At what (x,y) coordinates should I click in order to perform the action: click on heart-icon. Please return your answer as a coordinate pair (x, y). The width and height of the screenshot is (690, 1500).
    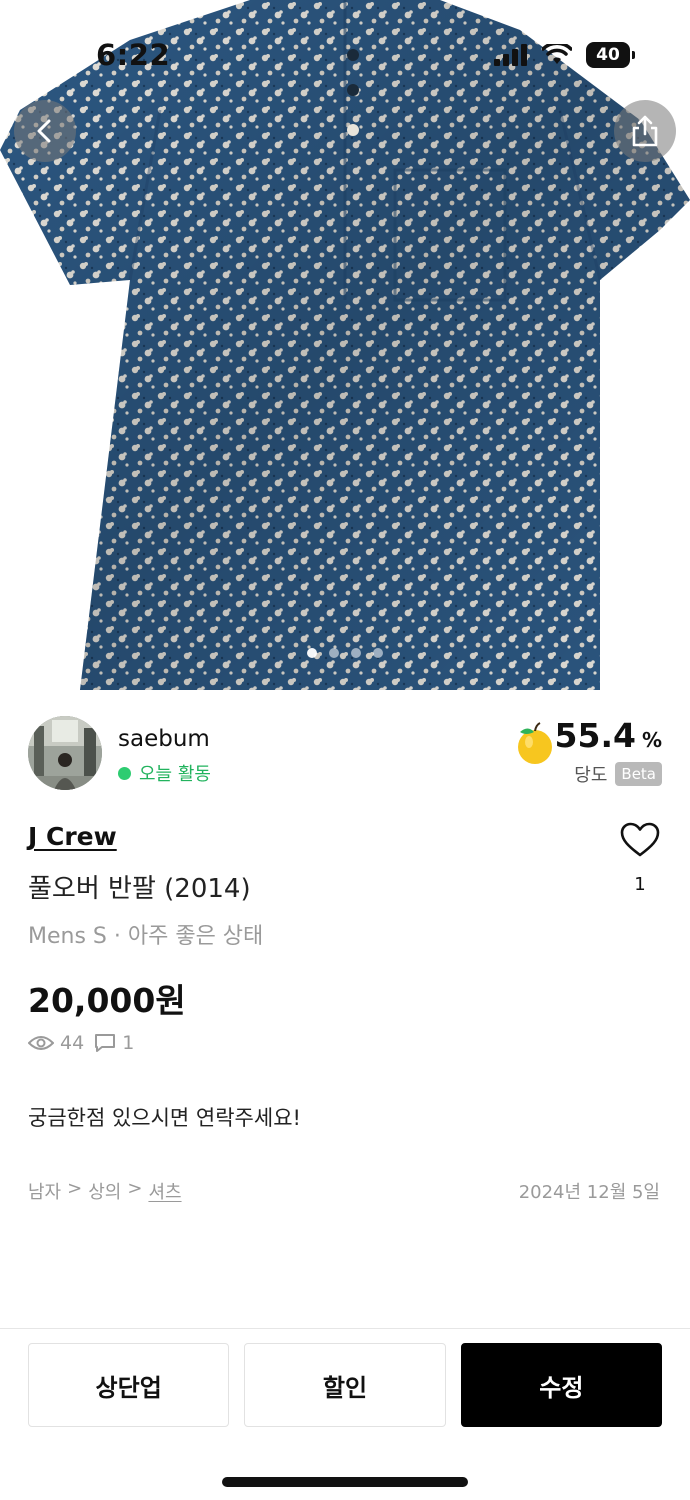
    Looking at the image, I should click on (640, 839).